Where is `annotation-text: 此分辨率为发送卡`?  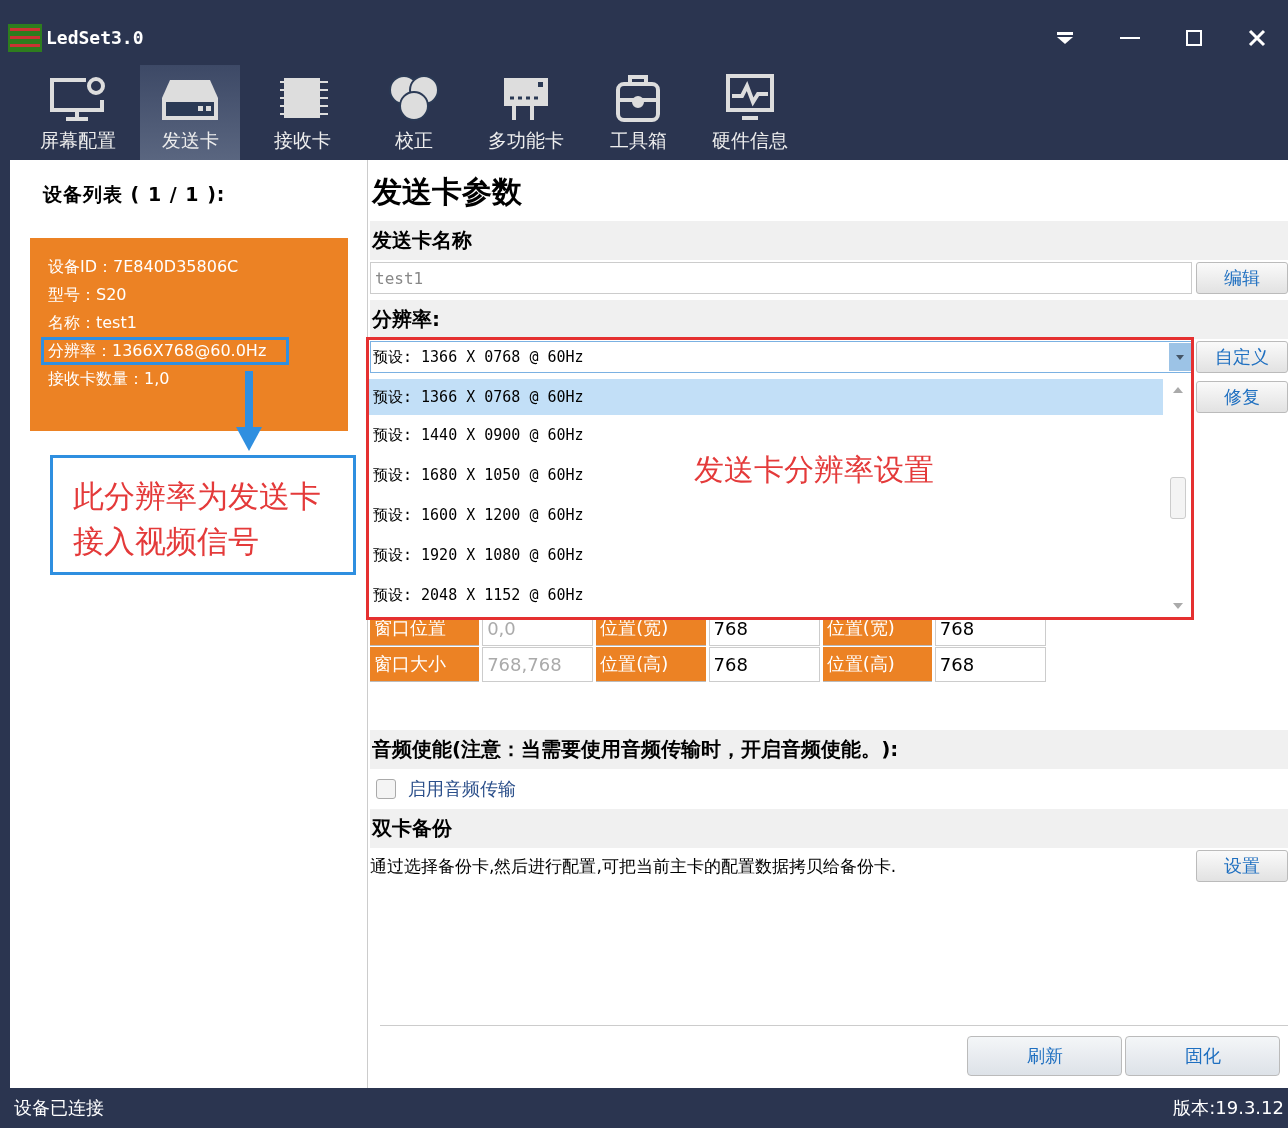 annotation-text: 此分辨率为发送卡 is located at coordinates (197, 496).